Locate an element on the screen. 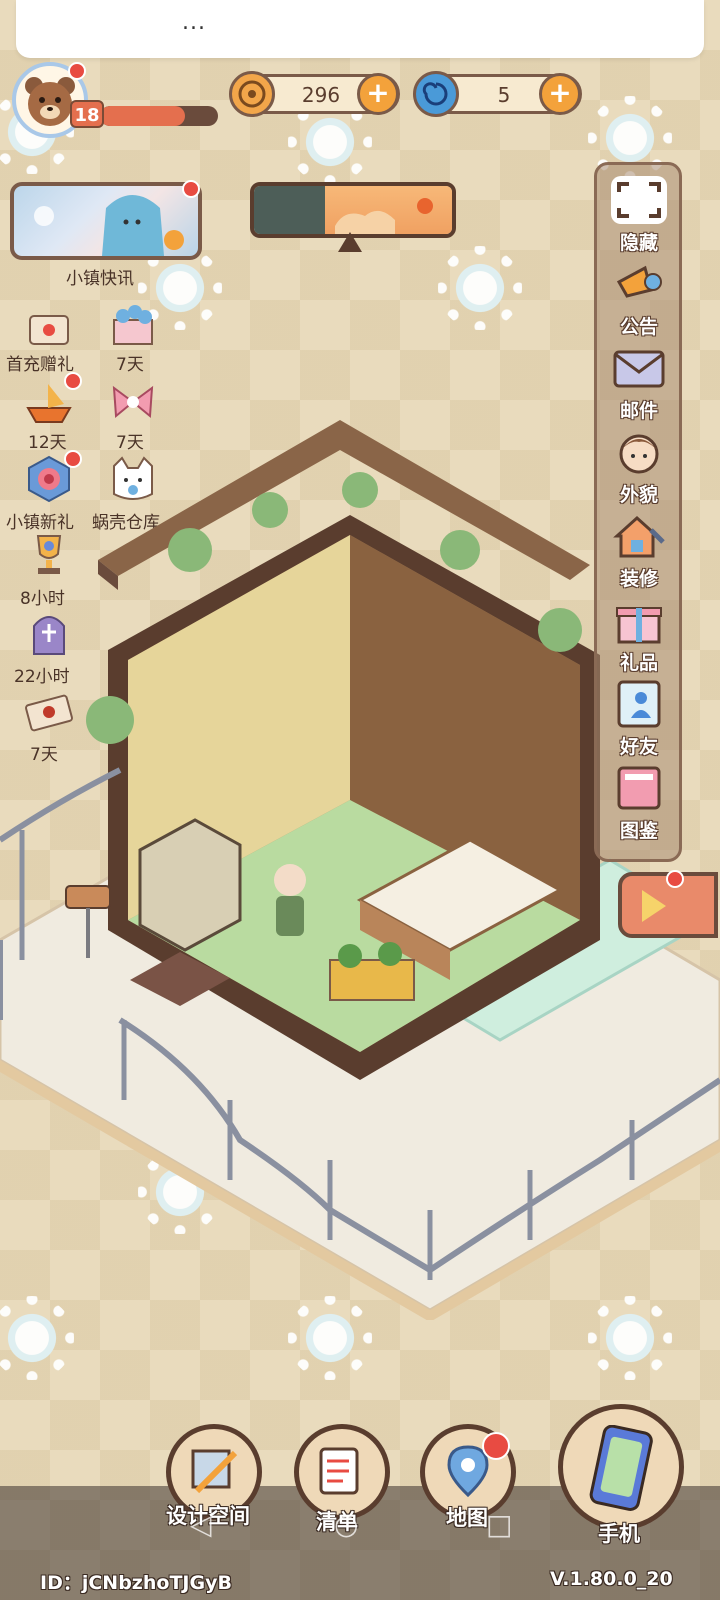 This screenshot has height=1600, width=720. sun-decoration-icon is located at coordinates (480, 288).